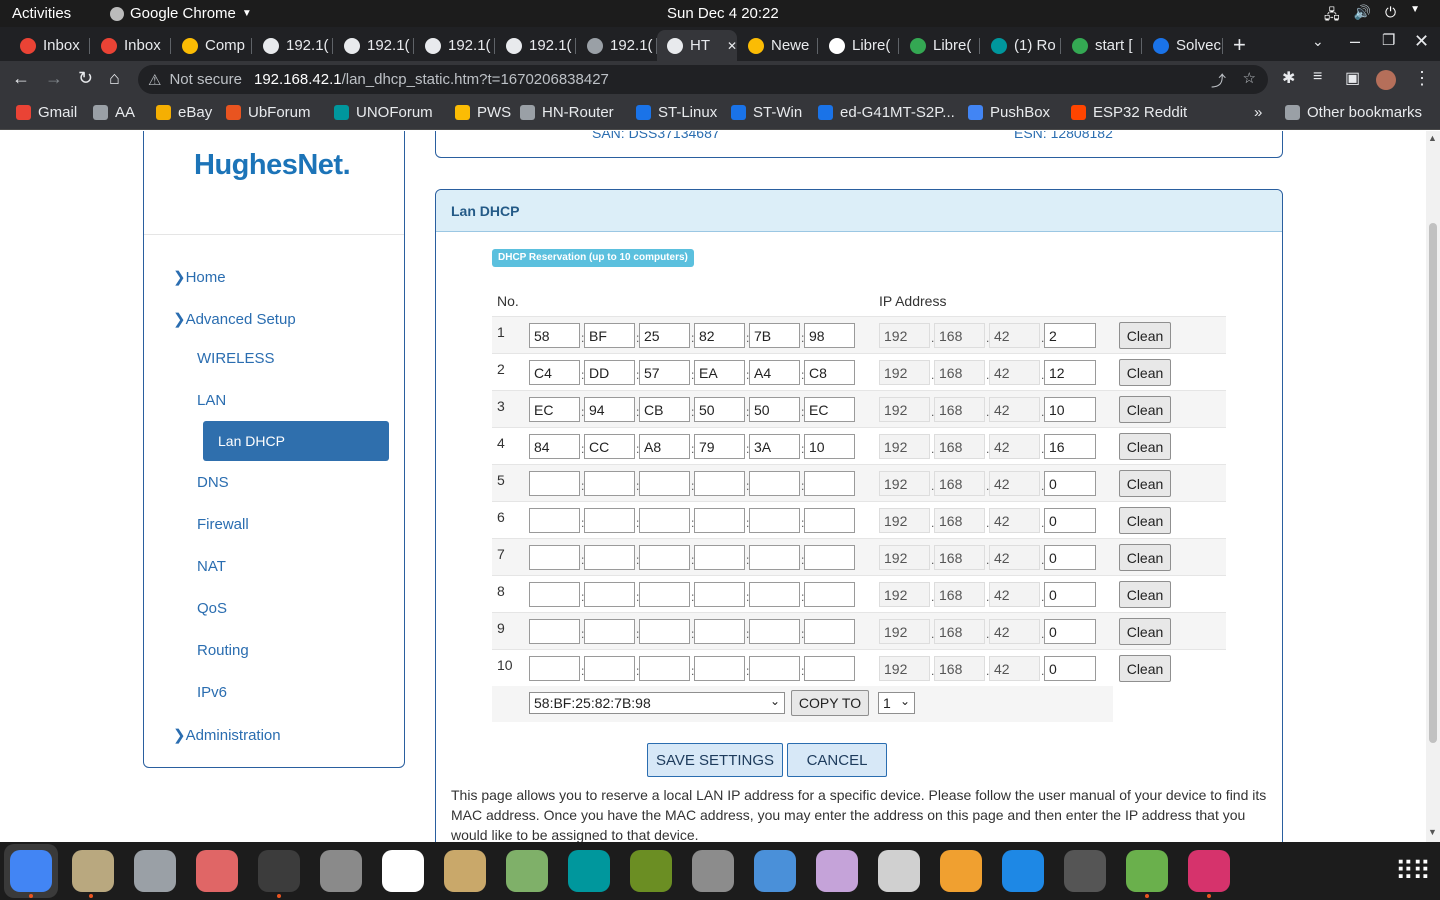  Describe the element at coordinates (114, 112) in the screenshot. I see `bookmark-item: AA` at that location.